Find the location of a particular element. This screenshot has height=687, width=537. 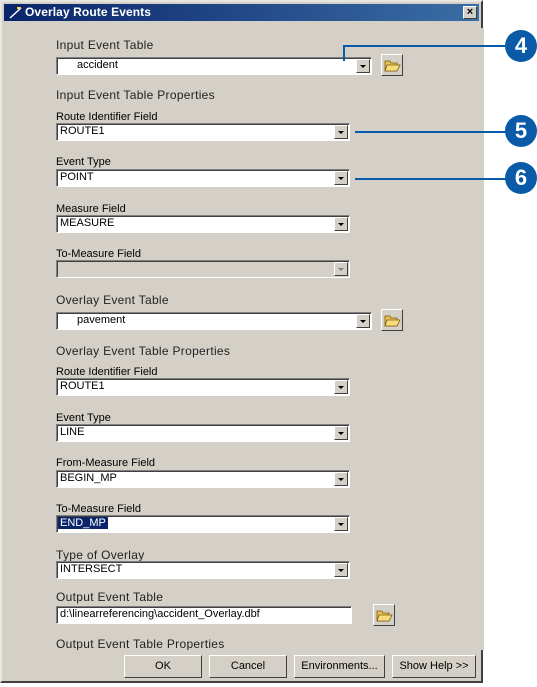

overlay-to-measure-label: To-Measure Field is located at coordinates (98, 509).